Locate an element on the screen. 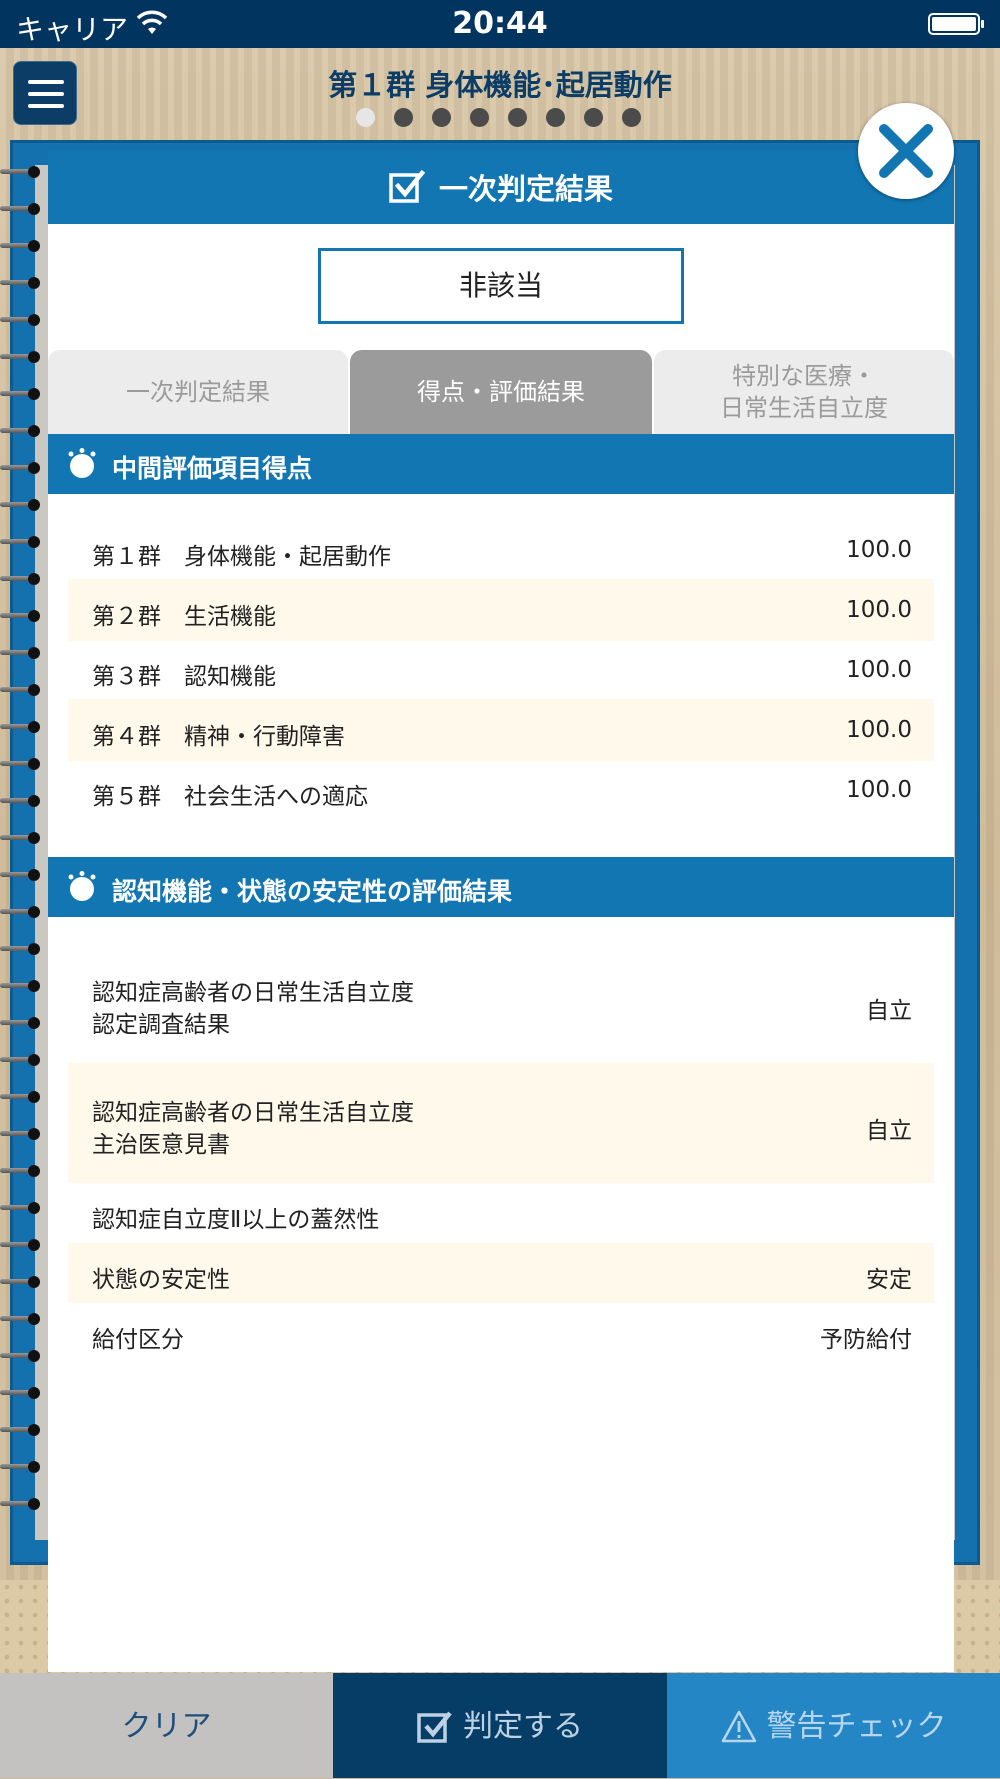 Image resolution: width=1000 pixels, height=1779 pixels. section-header-scores: 中間評価項目得点 is located at coordinates (501, 464).